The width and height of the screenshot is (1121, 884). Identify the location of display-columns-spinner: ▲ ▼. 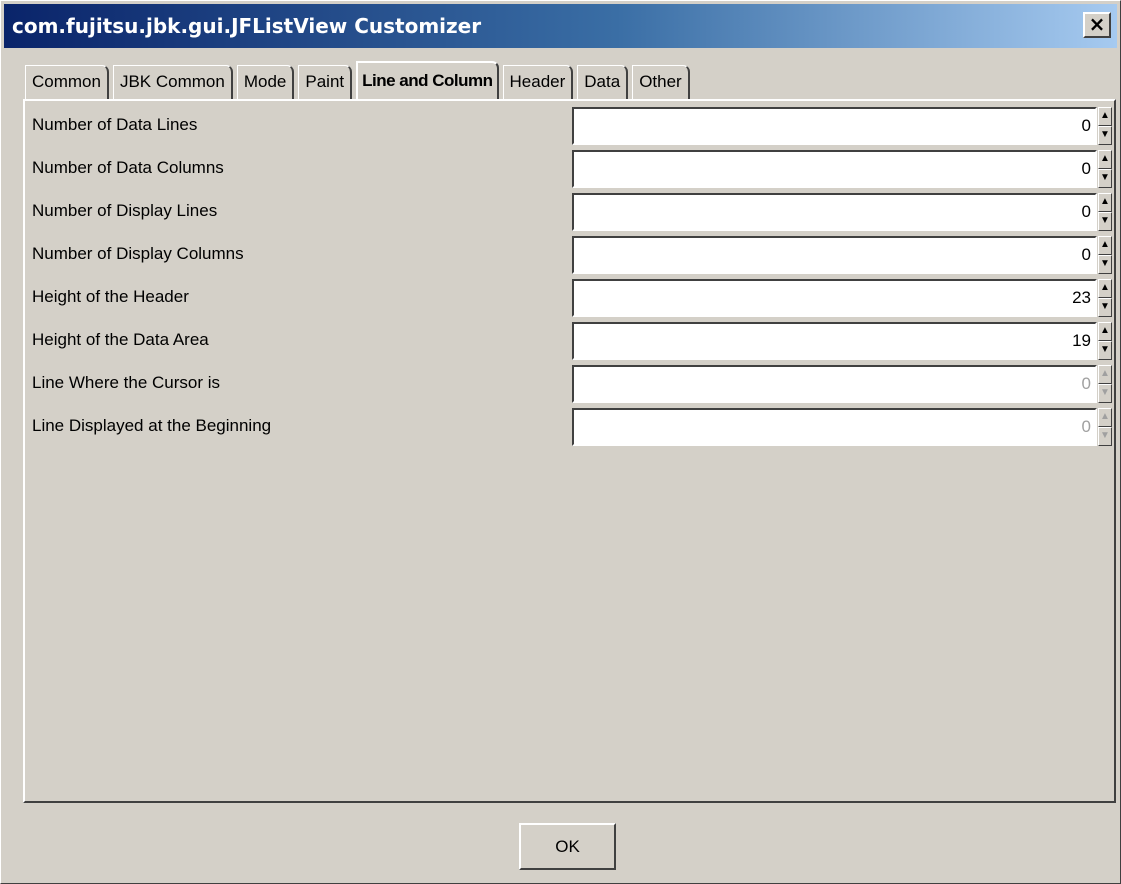
(1105, 255).